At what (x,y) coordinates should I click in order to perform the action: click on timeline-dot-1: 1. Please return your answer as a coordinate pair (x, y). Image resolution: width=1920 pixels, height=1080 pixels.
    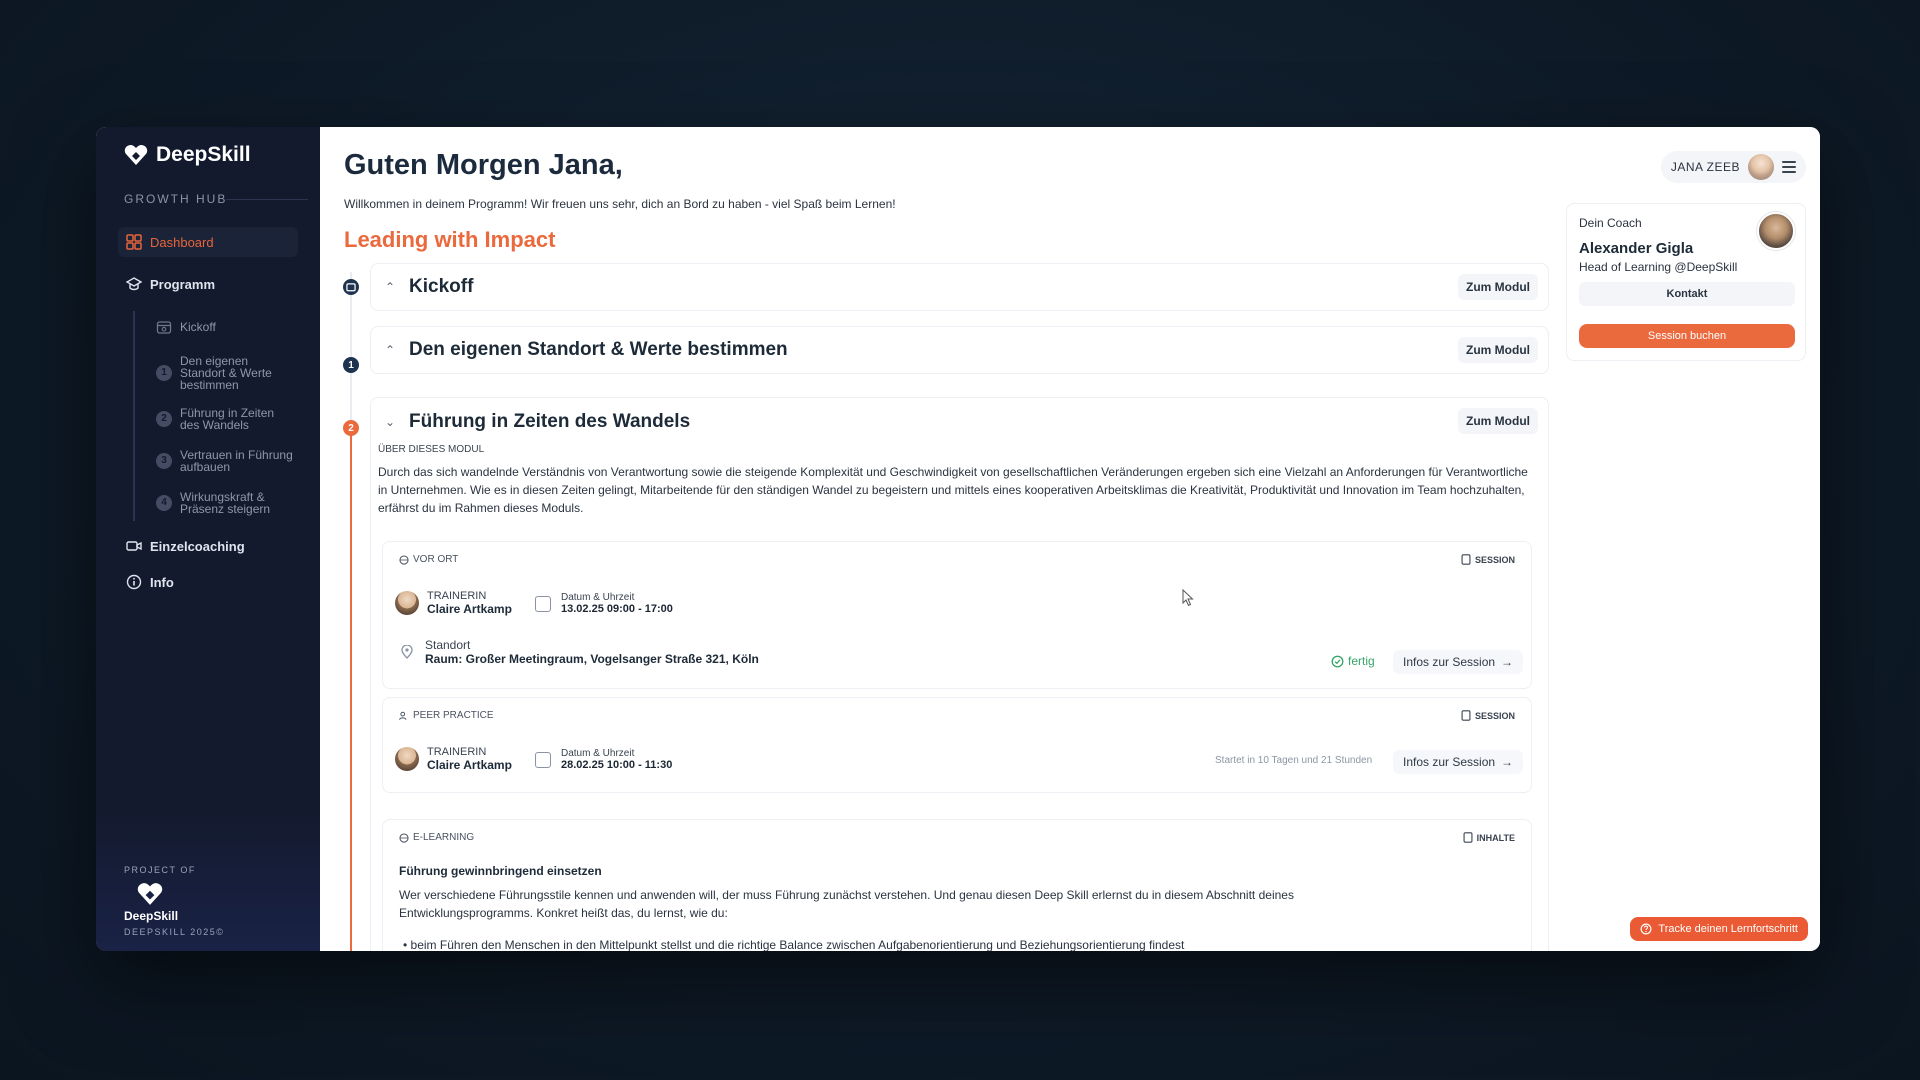
    Looking at the image, I should click on (351, 365).